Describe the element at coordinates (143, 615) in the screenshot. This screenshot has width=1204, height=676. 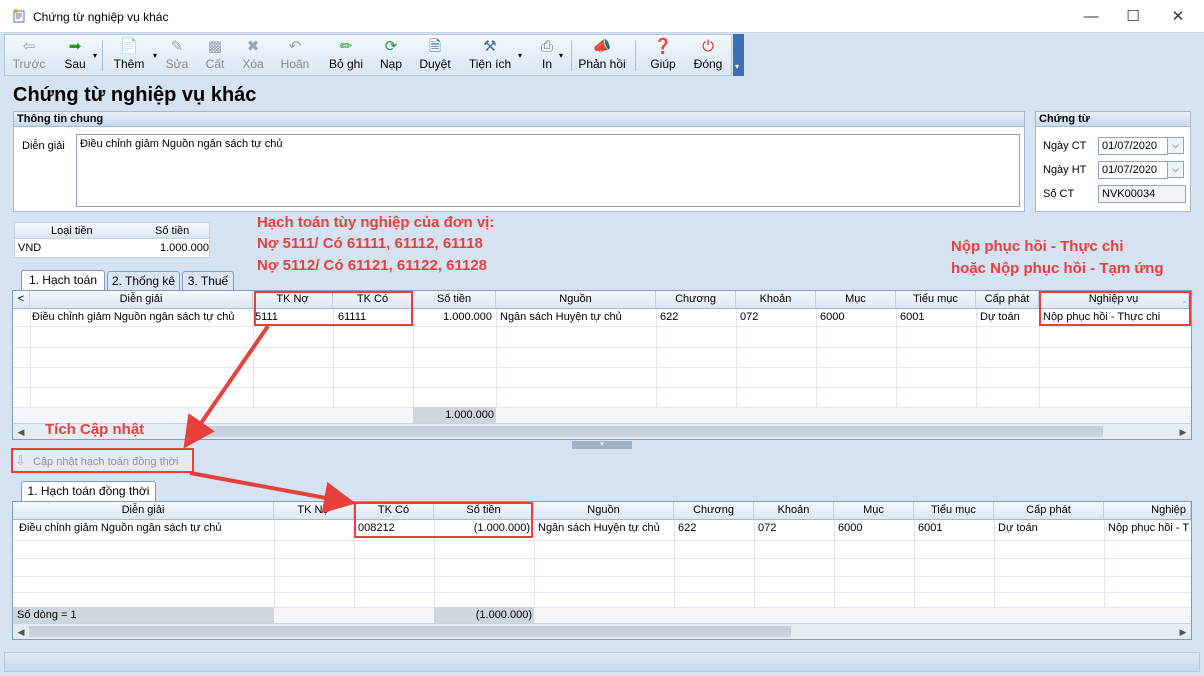
I see `grid2-row-count: Số dòng = 1` at that location.